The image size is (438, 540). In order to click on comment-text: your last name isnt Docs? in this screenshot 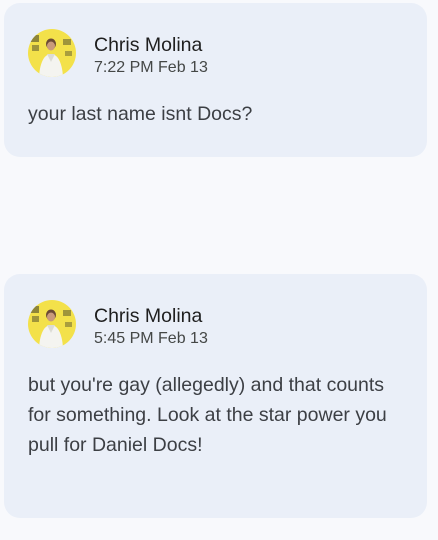, I will do `click(140, 114)`.